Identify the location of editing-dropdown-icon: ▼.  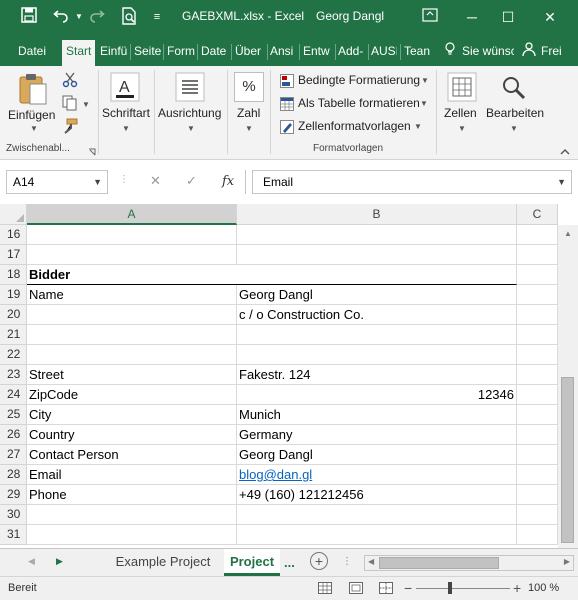
(514, 128).